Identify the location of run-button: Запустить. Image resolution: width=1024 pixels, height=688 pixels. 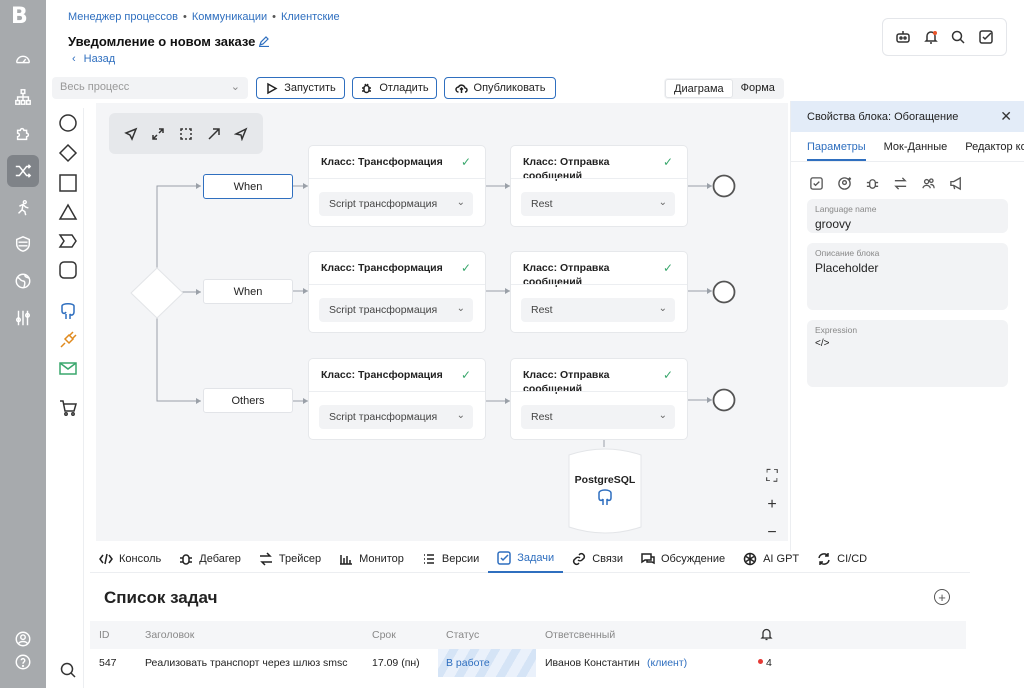
(300, 88).